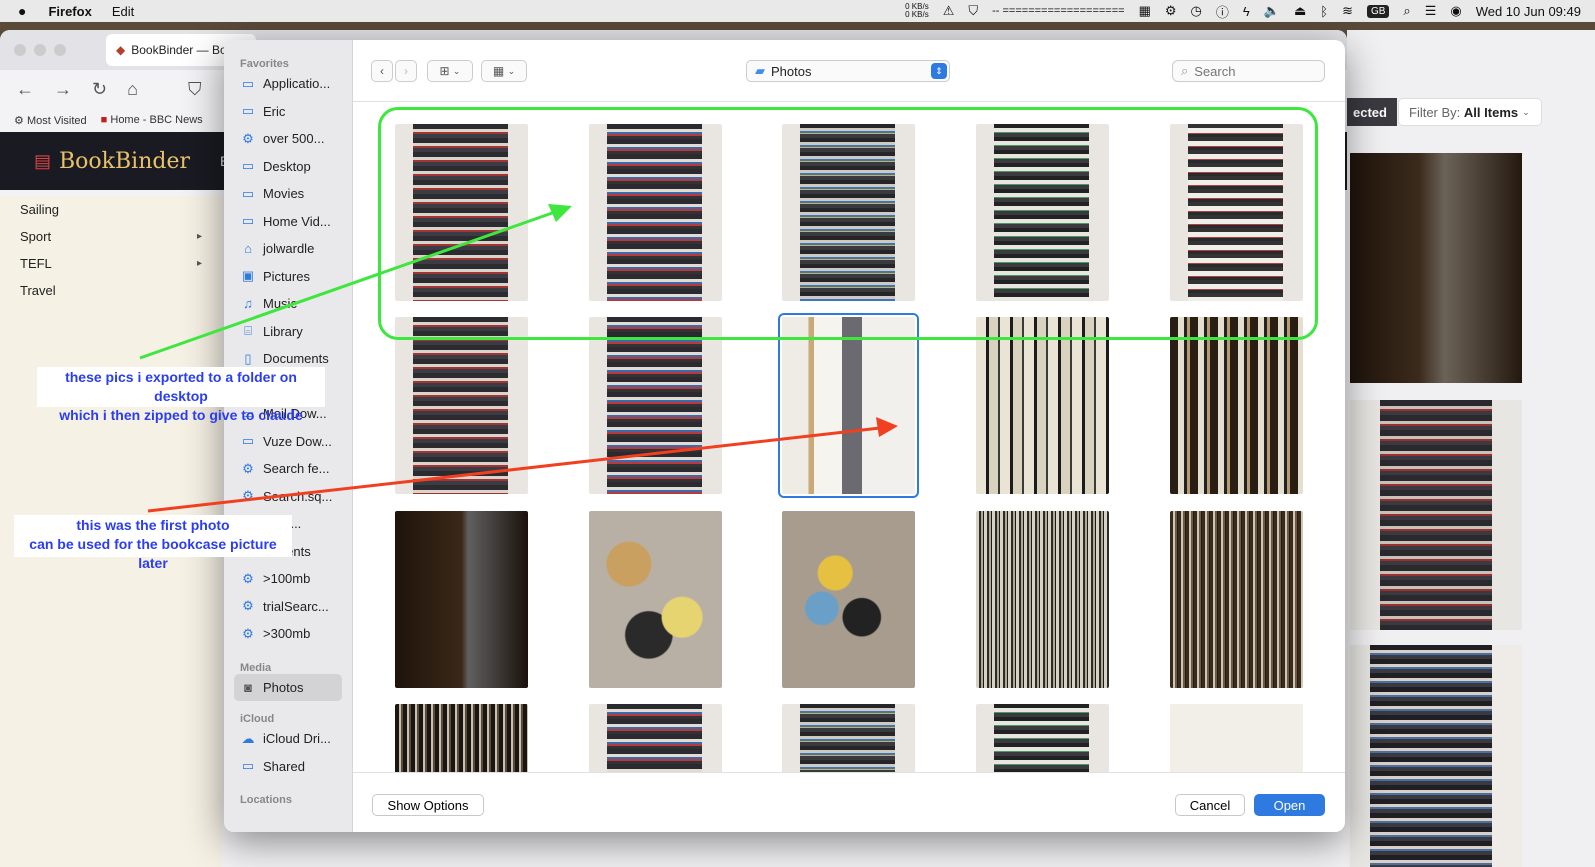 The height and width of the screenshot is (867, 1595). I want to click on siri-icon: ◉, so click(1455, 11).